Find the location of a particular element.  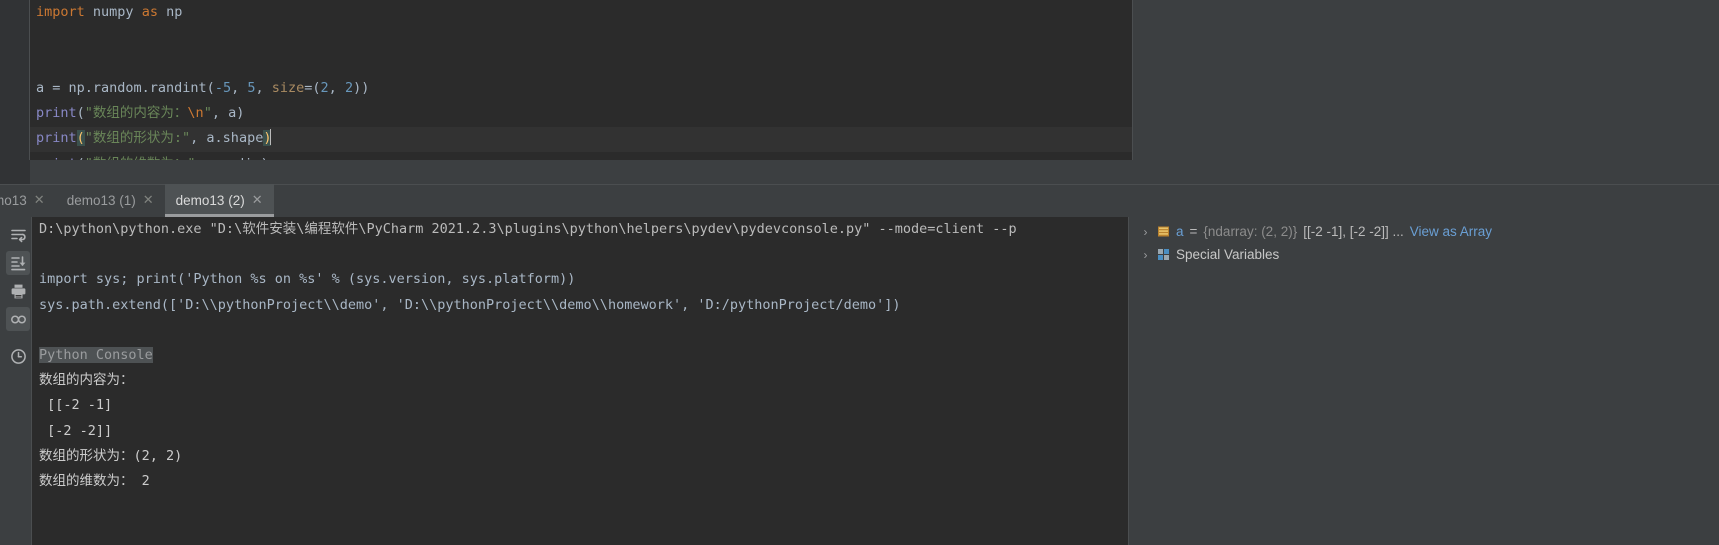

code-line: print("数组的内容为：\n", a) is located at coordinates (202, 113).